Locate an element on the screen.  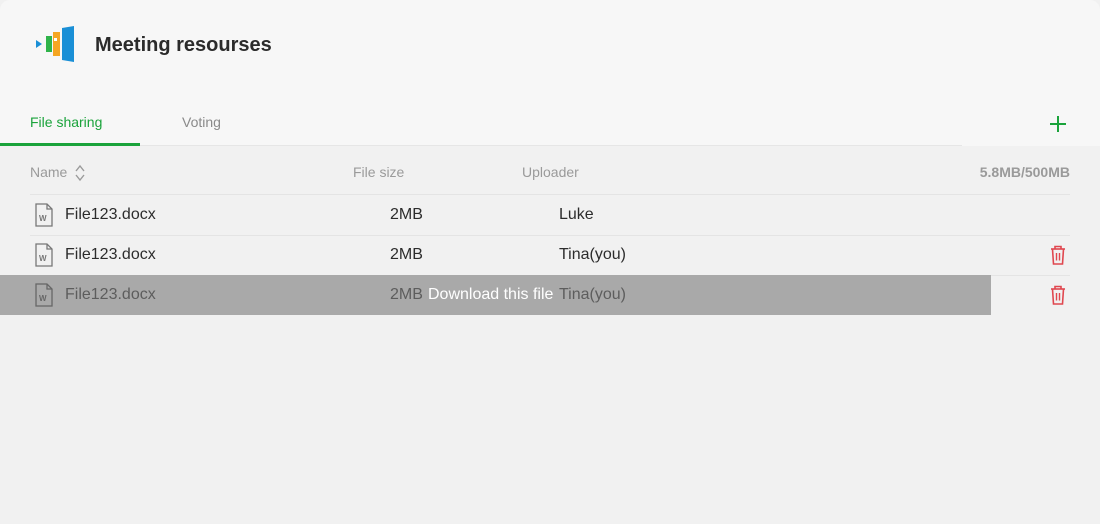
sort-icon is located at coordinates (80, 173).